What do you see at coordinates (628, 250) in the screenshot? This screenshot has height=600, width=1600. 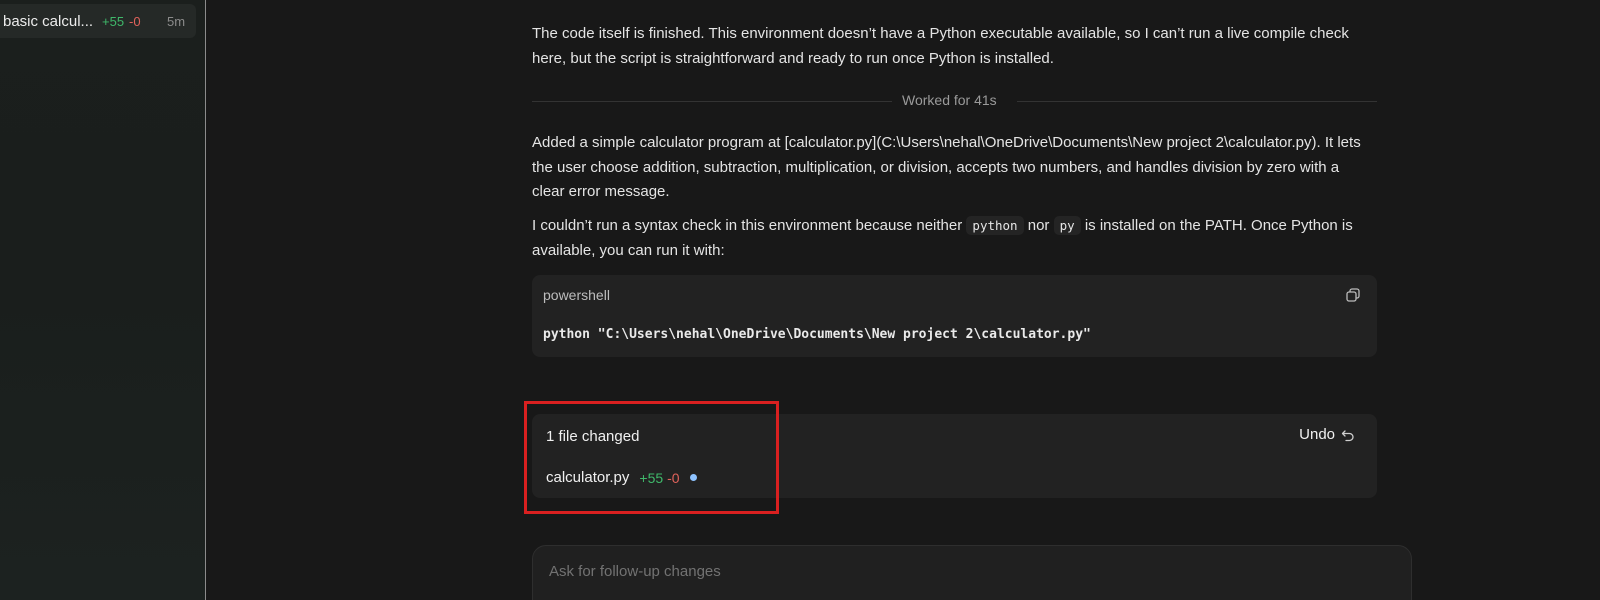 I see `message-line: available, you can run it with:` at bounding box center [628, 250].